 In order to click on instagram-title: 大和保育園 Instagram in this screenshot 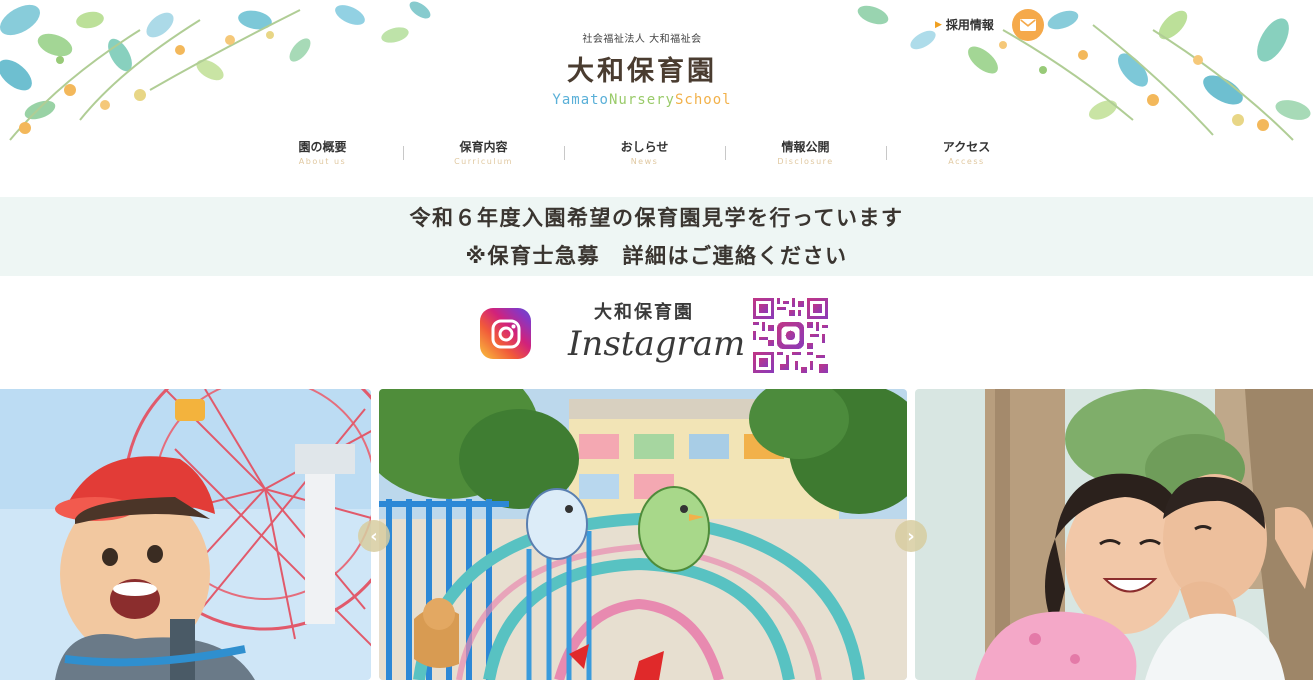, I will do `click(657, 331)`.